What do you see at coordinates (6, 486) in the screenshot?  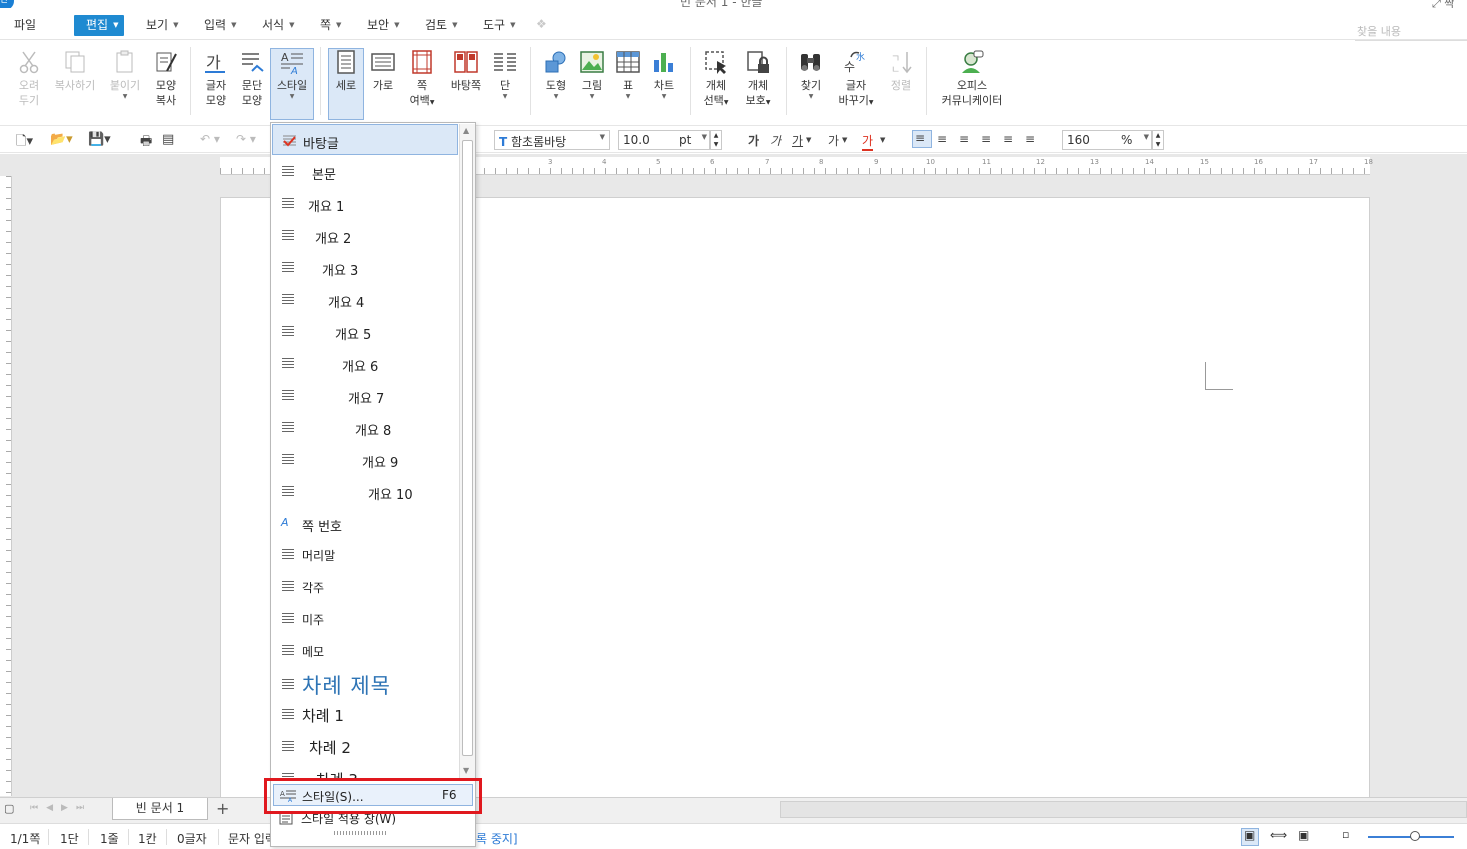 I see `vertical-ruler` at bounding box center [6, 486].